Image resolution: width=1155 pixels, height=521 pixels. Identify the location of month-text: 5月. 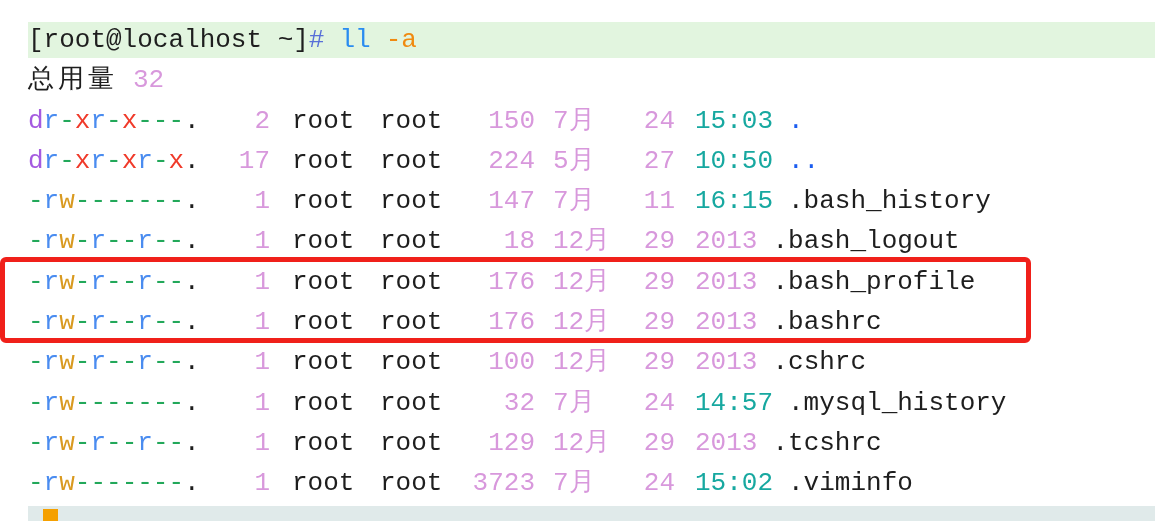
(574, 160).